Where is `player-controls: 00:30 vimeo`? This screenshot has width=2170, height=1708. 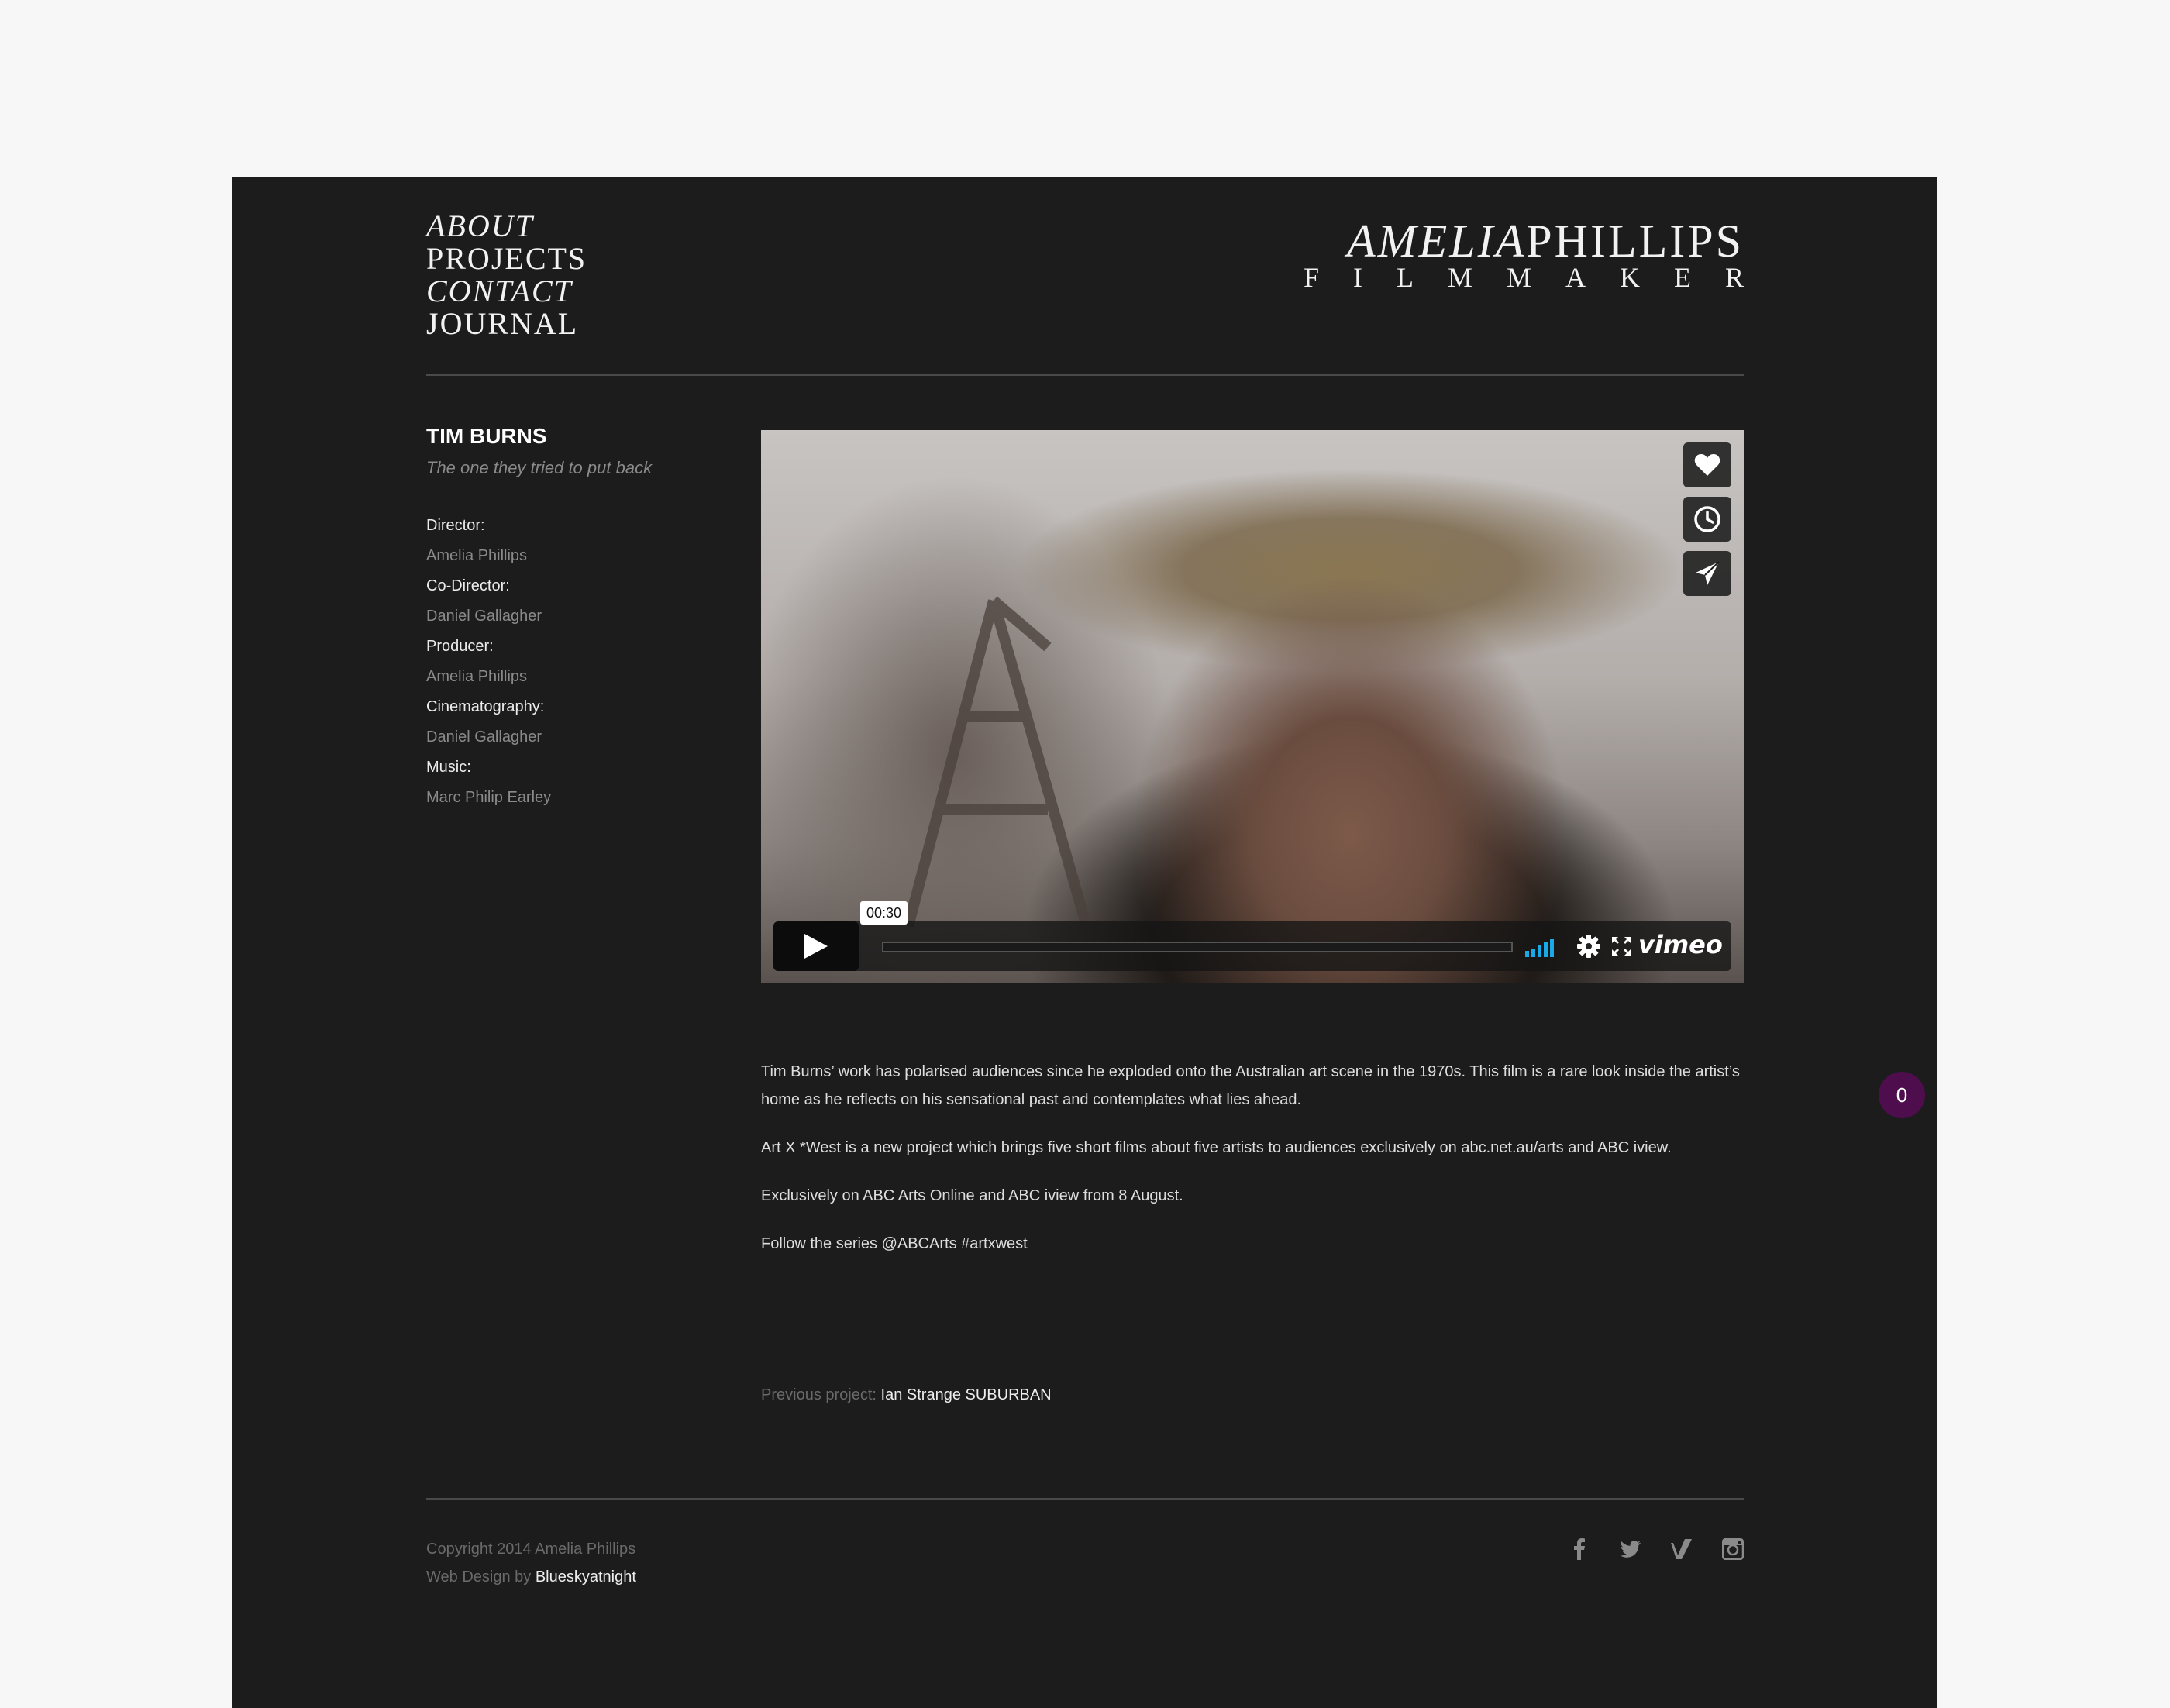
player-controls: 00:30 vimeo is located at coordinates (1252, 936).